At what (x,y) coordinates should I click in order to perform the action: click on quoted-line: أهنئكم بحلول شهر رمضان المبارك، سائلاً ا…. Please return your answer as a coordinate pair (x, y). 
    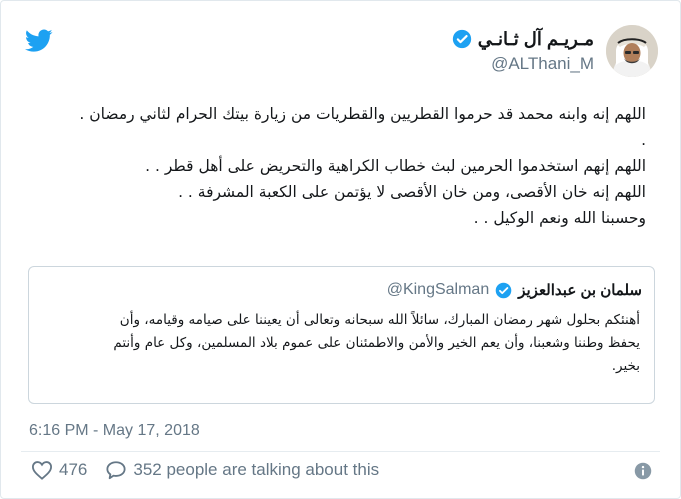
    Looking at the image, I should click on (379, 320).